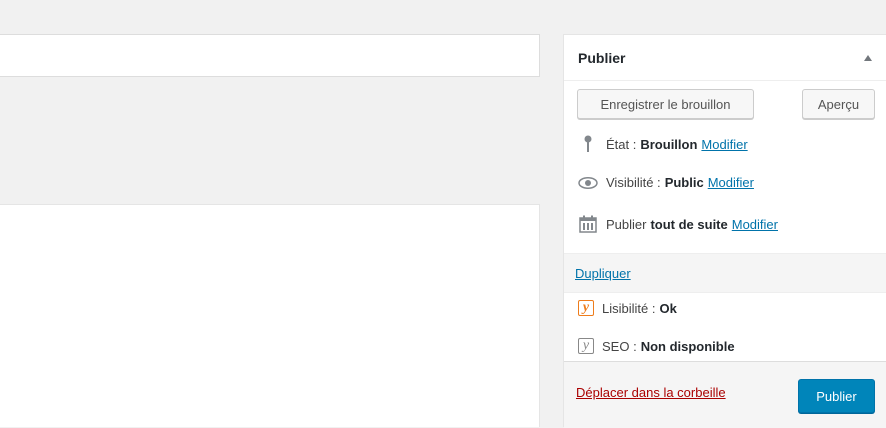 Image resolution: width=886 pixels, height=428 pixels. I want to click on eye-icon, so click(588, 182).